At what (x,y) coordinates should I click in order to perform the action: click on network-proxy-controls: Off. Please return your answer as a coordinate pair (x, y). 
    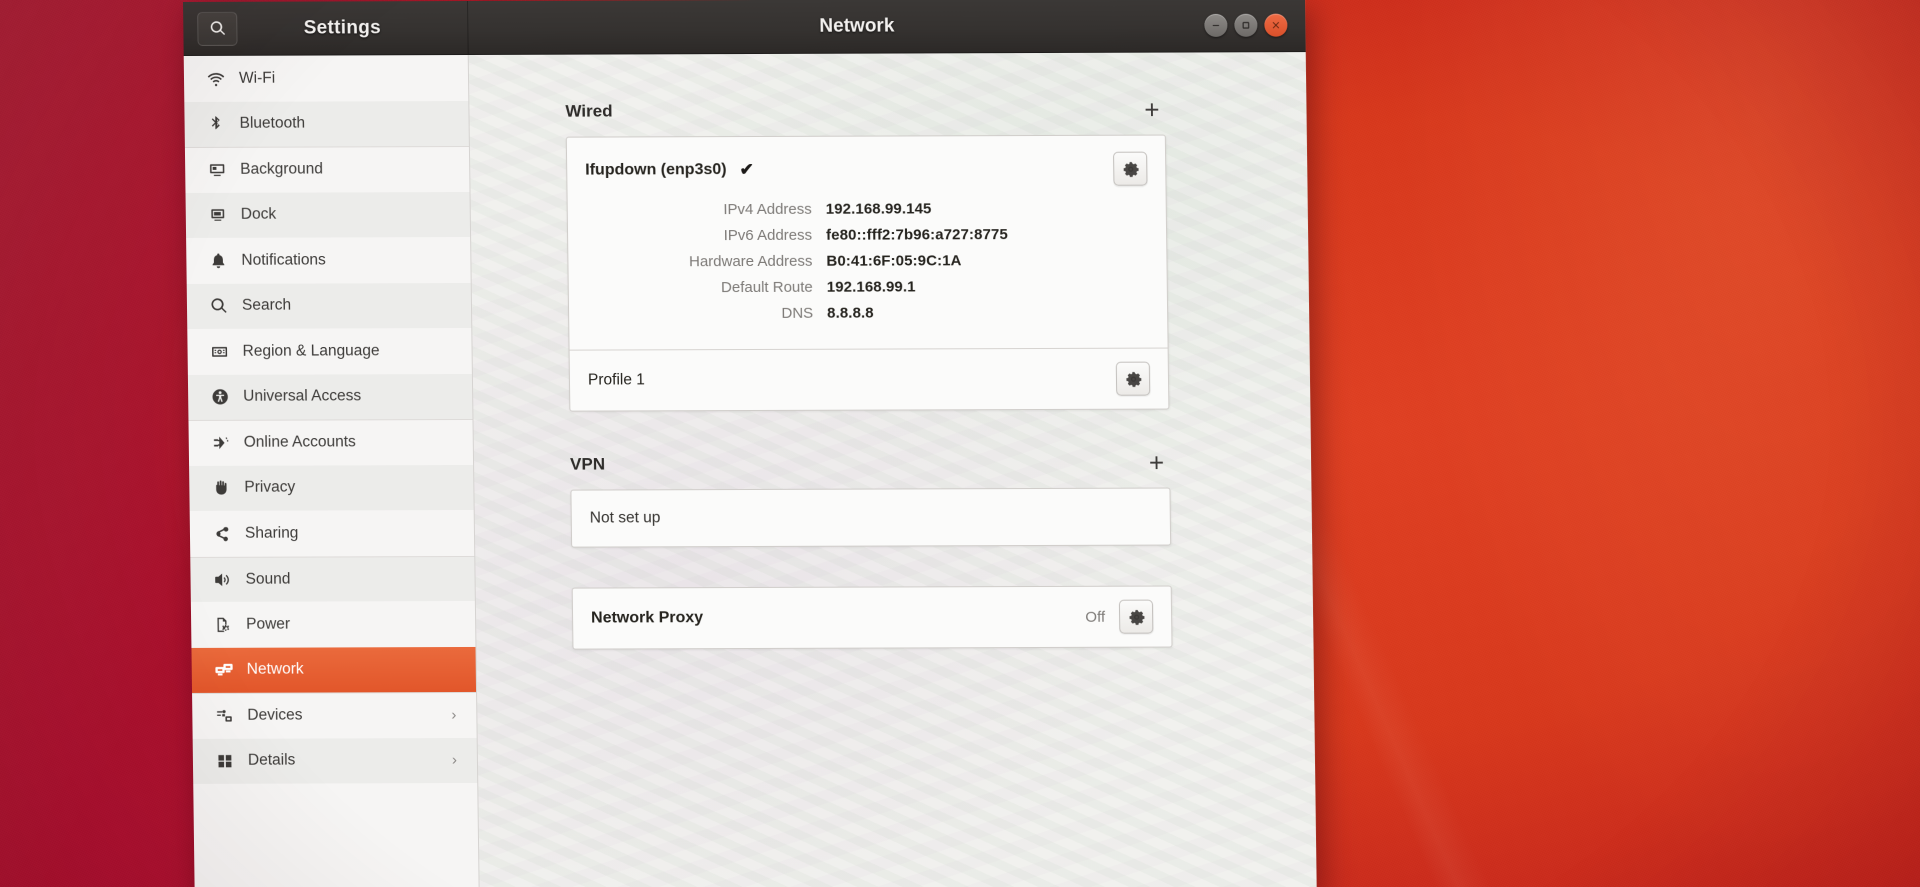
    Looking at the image, I should click on (1119, 616).